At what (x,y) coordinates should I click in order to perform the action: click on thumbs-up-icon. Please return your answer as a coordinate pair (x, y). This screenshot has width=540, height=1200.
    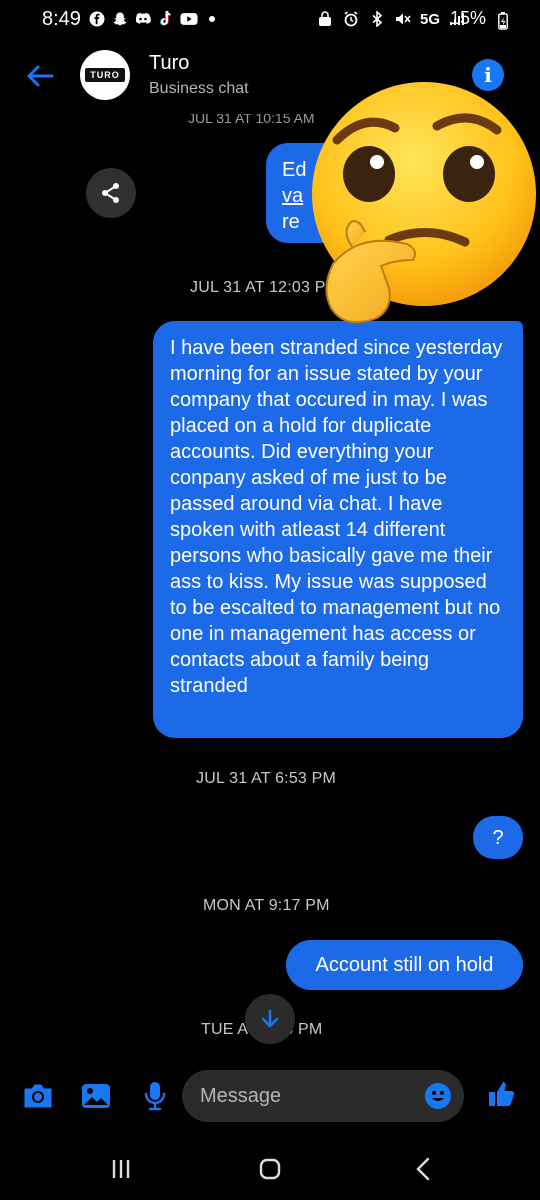
    Looking at the image, I should click on (502, 1094).